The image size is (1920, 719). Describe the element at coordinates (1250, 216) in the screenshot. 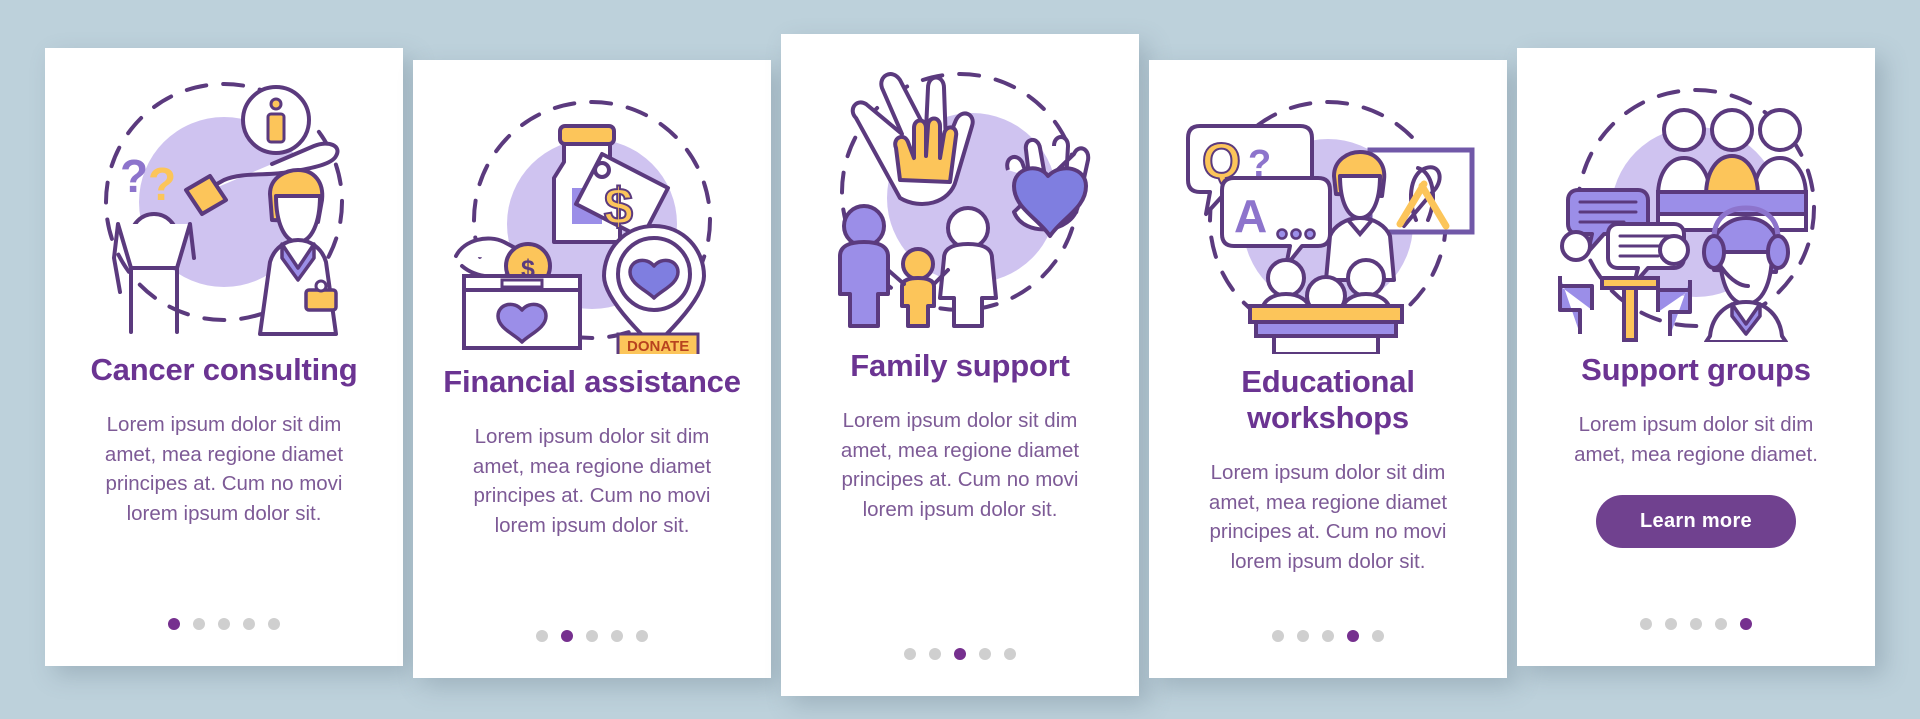

I see `a-symbol: A` at that location.